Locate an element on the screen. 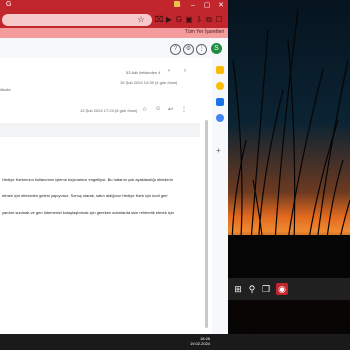 This screenshot has height=350, width=350. message-date-1: 15 Şub 2024 14:39 (4 gün önce) is located at coordinates (149, 82).